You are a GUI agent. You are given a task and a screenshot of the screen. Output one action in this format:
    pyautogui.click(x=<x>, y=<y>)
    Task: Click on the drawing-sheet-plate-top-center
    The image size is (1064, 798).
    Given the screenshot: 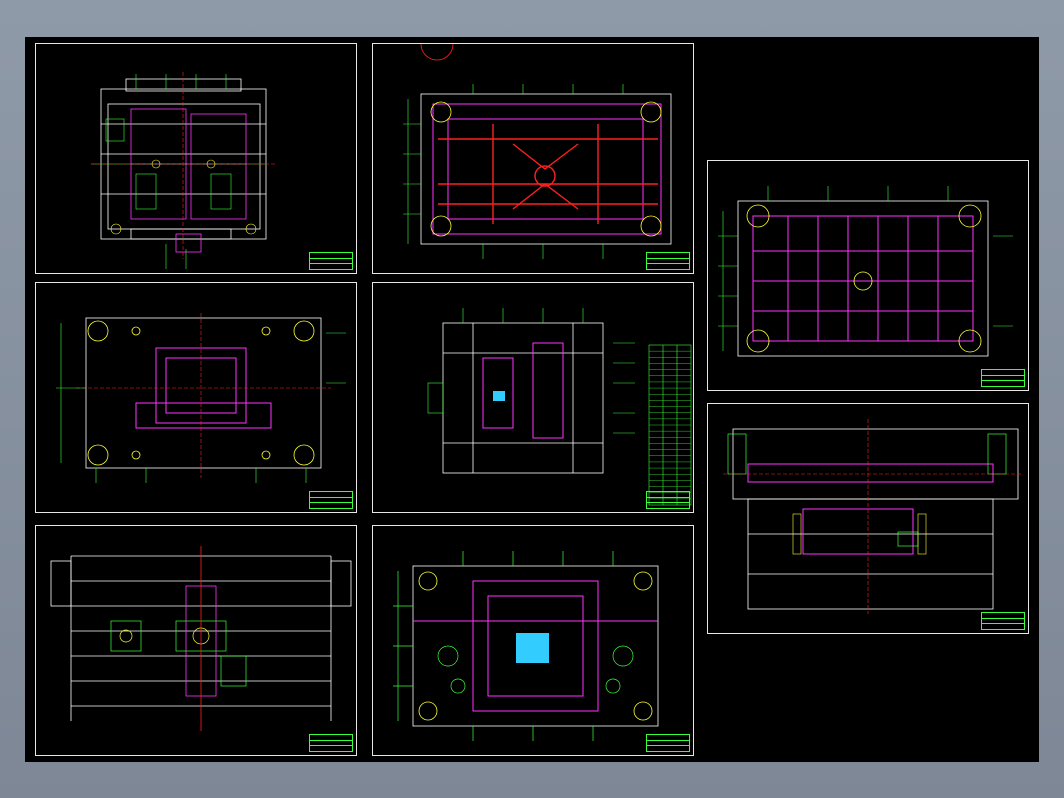 What is the action you would take?
    pyautogui.click(x=196, y=397)
    